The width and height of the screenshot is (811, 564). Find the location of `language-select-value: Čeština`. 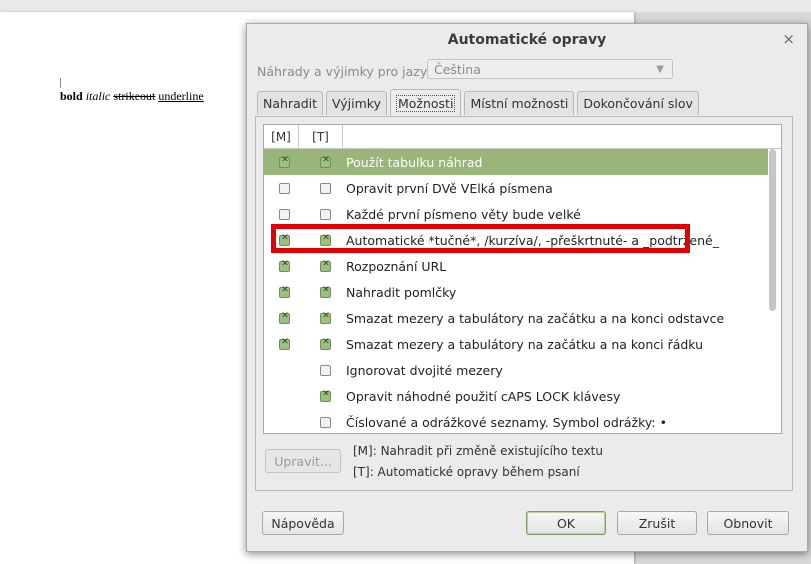

language-select-value: Čeština is located at coordinates (457, 69).